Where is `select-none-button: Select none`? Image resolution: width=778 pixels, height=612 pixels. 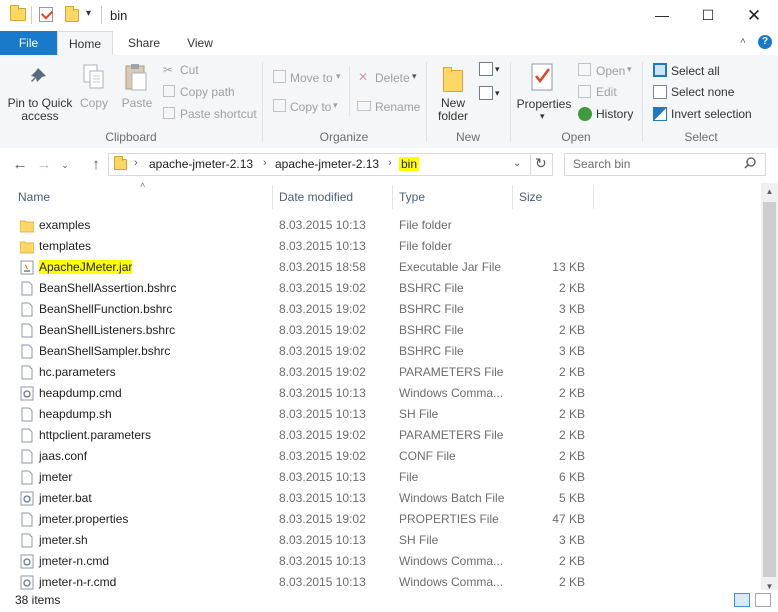
select-none-button: Select none is located at coordinates (702, 92).